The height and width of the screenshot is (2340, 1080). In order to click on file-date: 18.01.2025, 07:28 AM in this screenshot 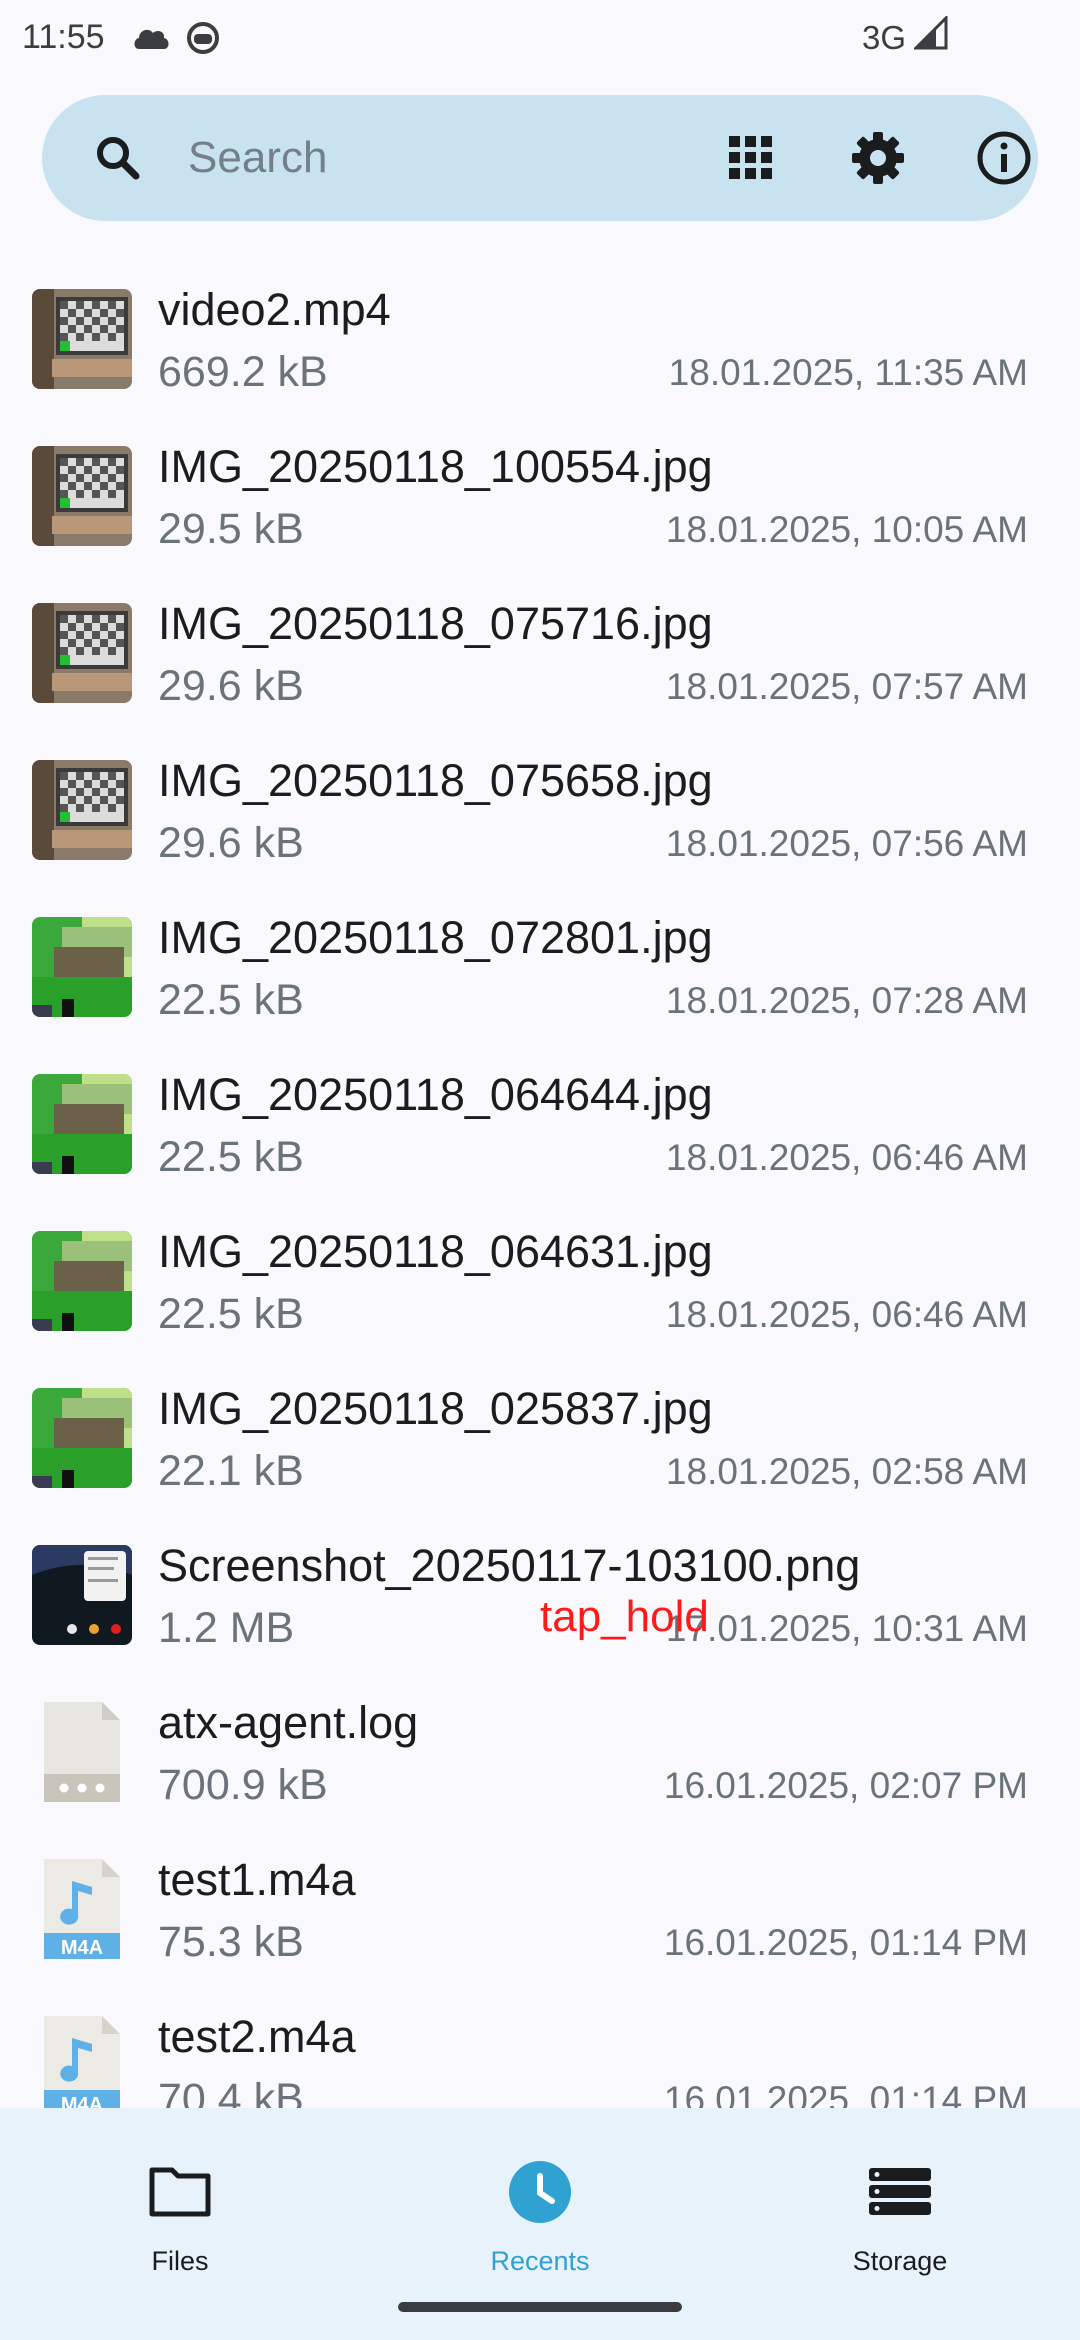, I will do `click(846, 1000)`.